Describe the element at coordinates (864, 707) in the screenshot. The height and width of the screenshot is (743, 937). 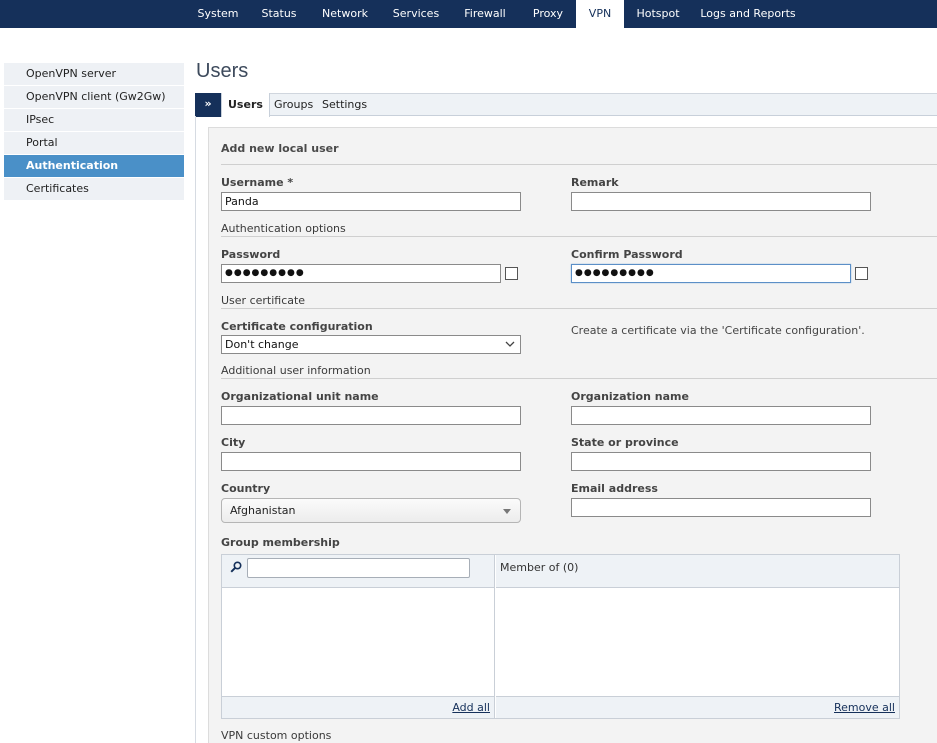
I see `remove-all-link: Remove all` at that location.